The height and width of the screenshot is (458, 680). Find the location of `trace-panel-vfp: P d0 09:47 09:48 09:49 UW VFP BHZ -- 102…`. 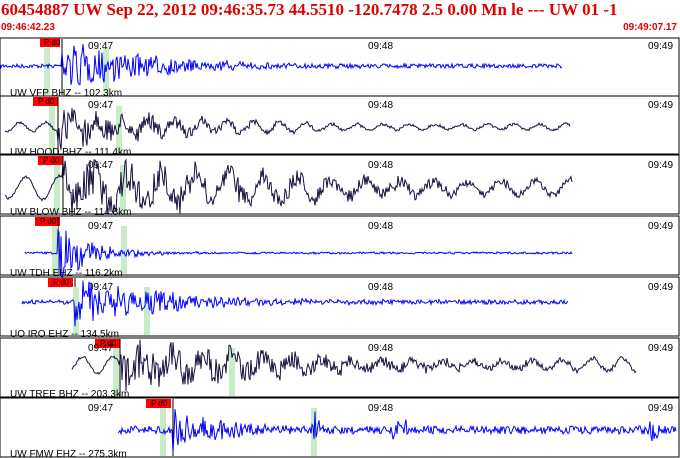

trace-panel-vfp: P d0 09:47 09:48 09:49 UW VFP BHZ -- 102… is located at coordinates (340, 68).